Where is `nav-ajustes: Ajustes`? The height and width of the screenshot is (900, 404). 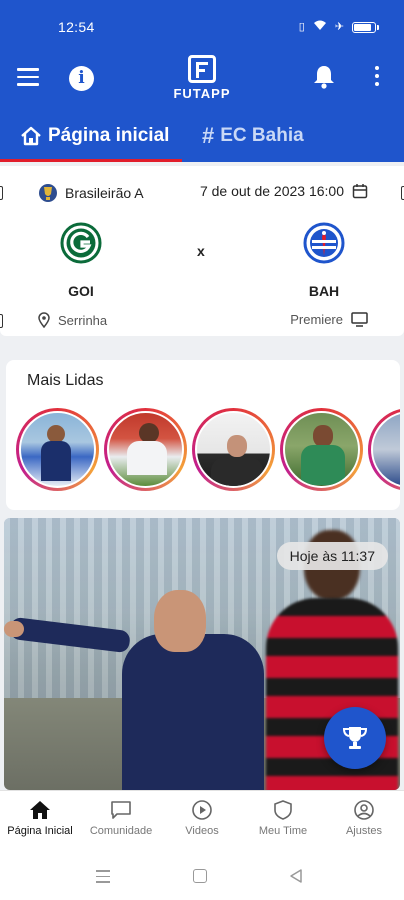 nav-ajustes: Ajustes is located at coordinates (364, 818).